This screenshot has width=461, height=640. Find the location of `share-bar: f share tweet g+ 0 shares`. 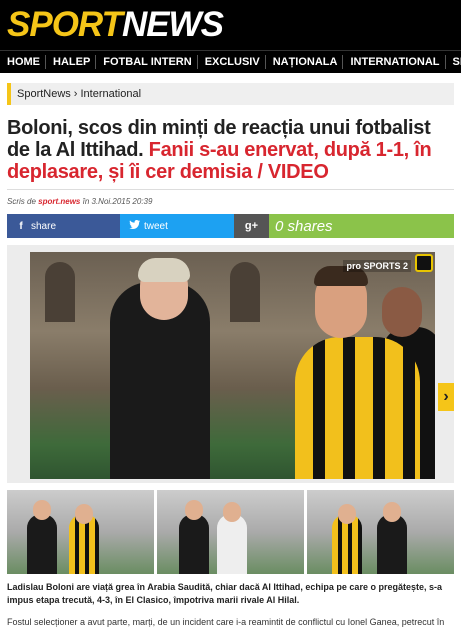

share-bar: f share tweet g+ 0 shares is located at coordinates (230, 226).